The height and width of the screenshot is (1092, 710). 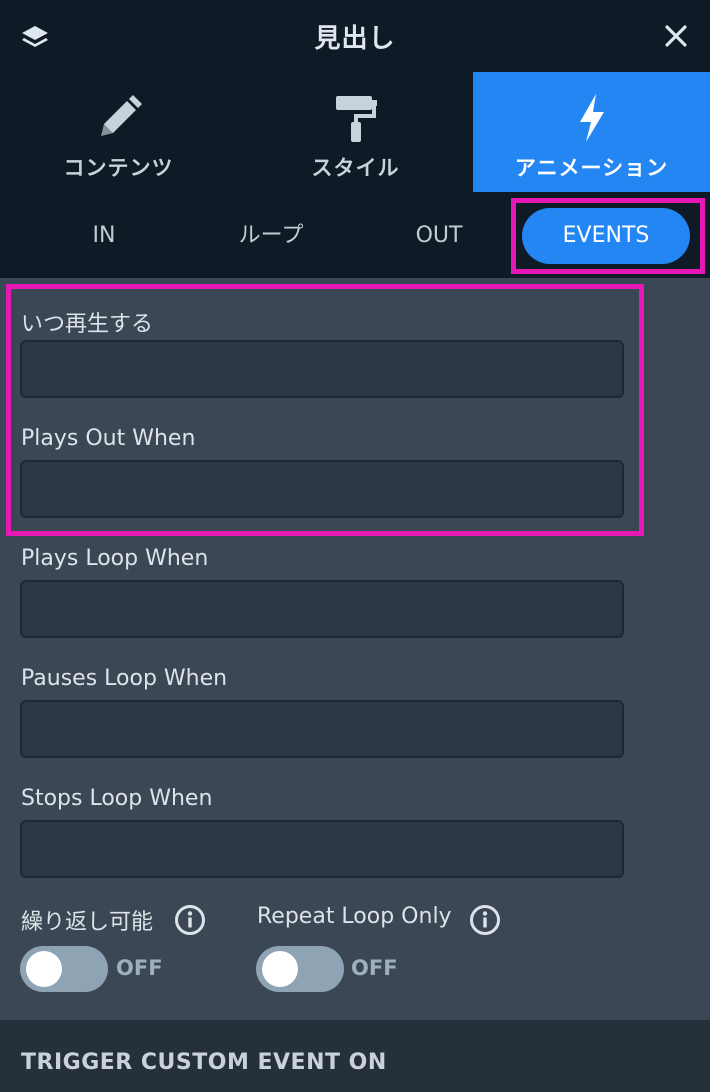 I want to click on plays-loop-when-input, so click(x=322, y=609).